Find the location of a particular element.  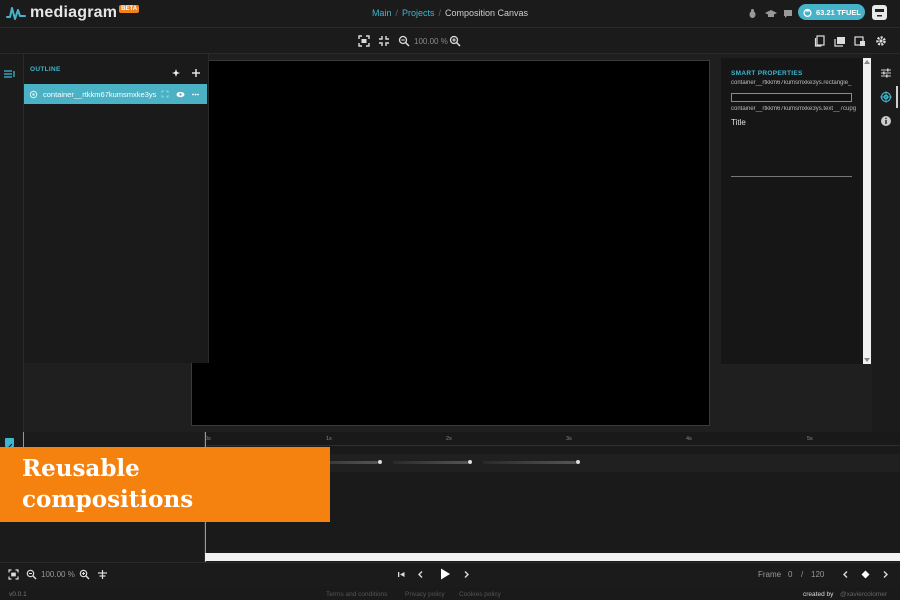

outline-list-icon is located at coordinates (10, 72).